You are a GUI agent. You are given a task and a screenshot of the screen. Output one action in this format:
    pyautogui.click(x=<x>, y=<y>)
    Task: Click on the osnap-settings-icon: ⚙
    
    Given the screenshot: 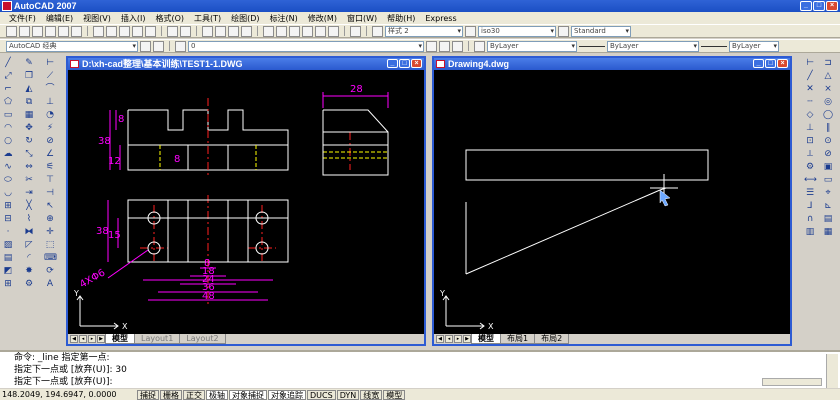 What is the action you would take?
    pyautogui.click(x=810, y=167)
    